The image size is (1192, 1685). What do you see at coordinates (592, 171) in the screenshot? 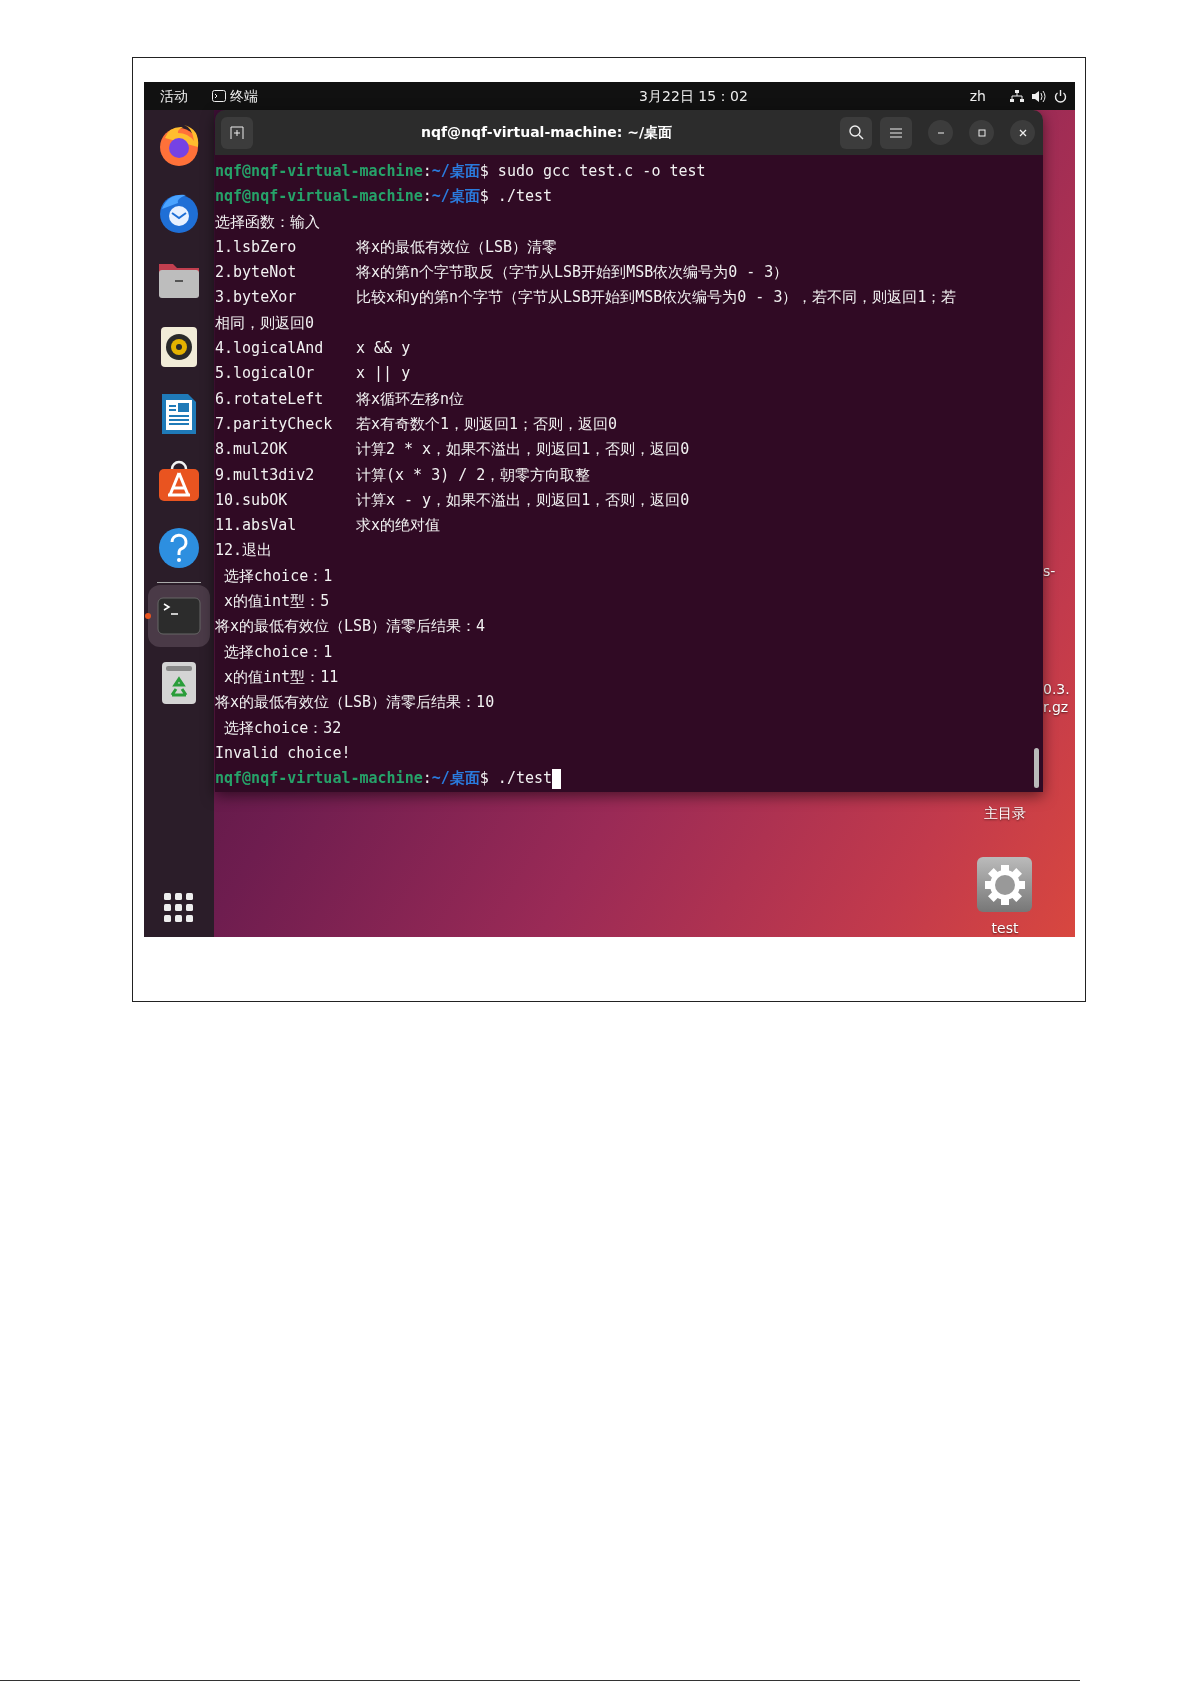
I see `command-text: $ sudo gcc test.c -o test` at bounding box center [592, 171].